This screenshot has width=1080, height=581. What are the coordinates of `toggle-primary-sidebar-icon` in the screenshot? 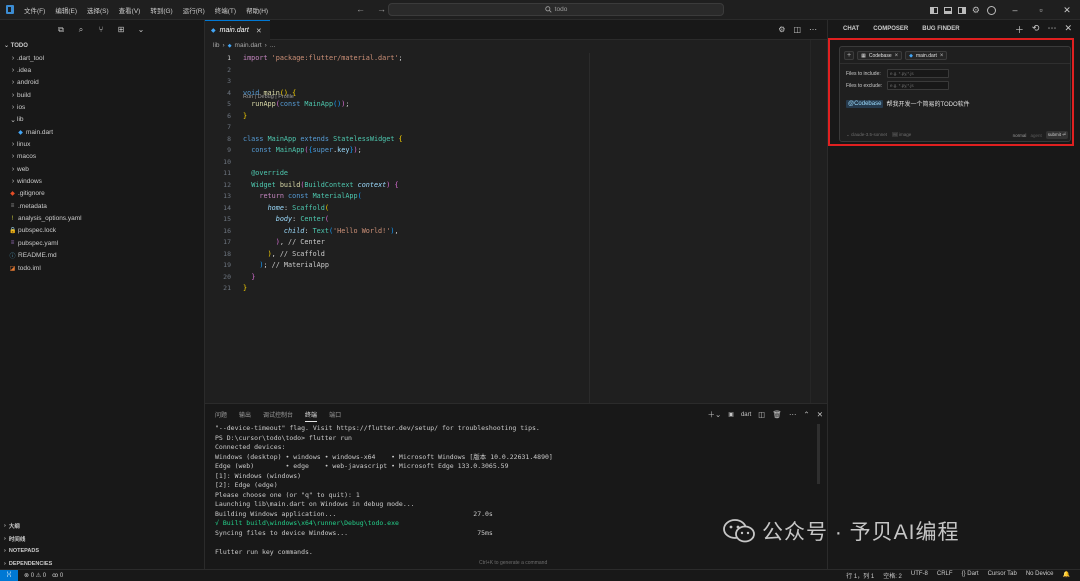 It's located at (933, 10).